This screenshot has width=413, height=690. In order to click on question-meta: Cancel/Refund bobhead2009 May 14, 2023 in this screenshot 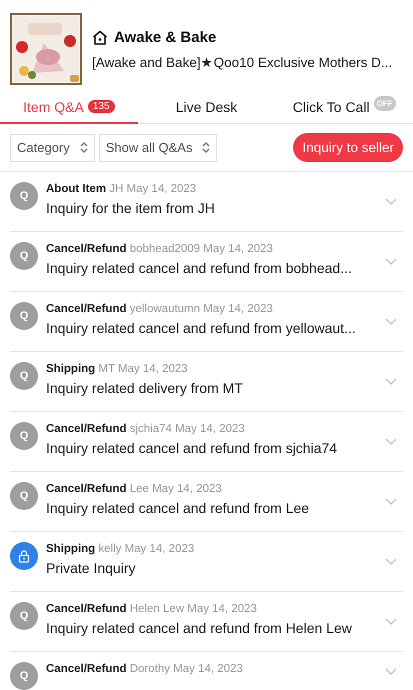, I will do `click(160, 249)`.